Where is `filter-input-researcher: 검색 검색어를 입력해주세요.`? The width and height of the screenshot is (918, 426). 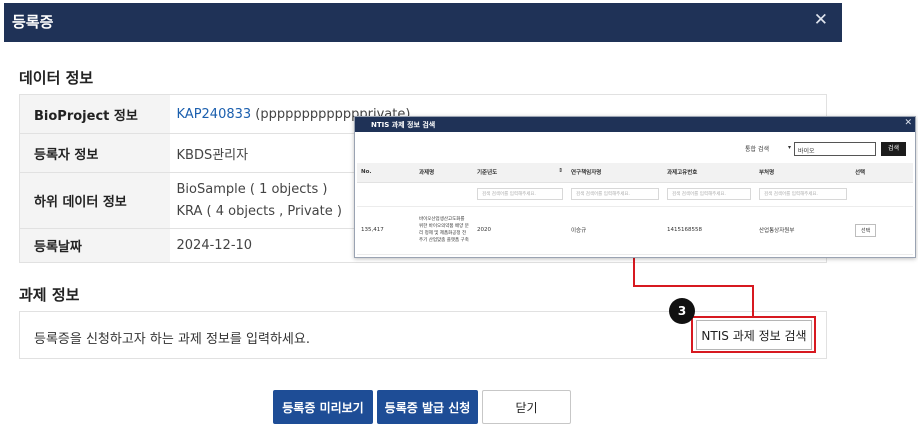
filter-input-researcher: 검색 검색어를 입력해주세요. is located at coordinates (615, 194).